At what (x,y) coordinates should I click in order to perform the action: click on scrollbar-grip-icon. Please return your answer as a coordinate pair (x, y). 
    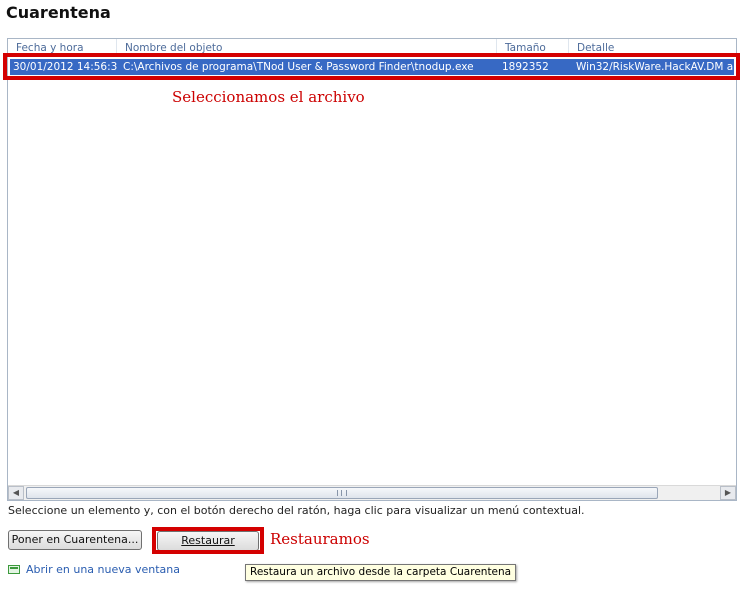
    Looking at the image, I should click on (342, 493).